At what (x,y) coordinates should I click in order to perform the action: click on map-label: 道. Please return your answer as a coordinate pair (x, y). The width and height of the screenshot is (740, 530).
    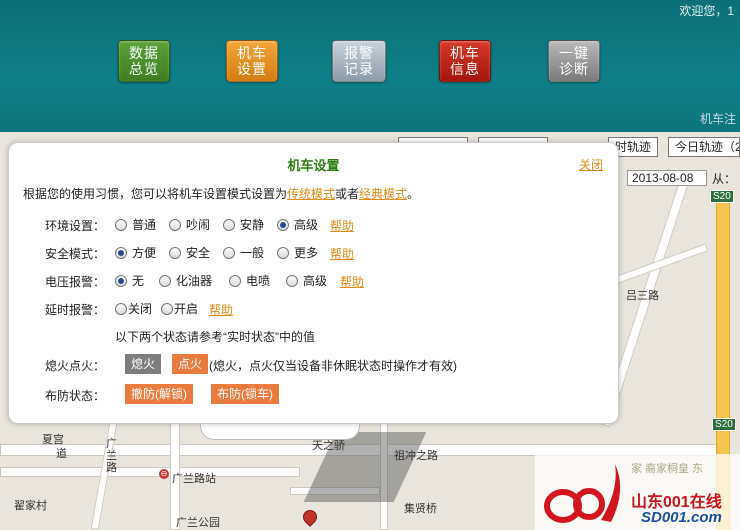
    Looking at the image, I should click on (61, 454).